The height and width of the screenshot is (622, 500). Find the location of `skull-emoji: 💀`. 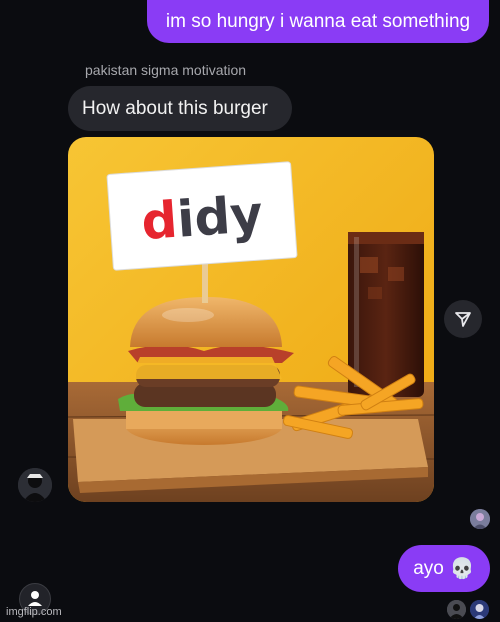

skull-emoji: 💀 is located at coordinates (462, 569).